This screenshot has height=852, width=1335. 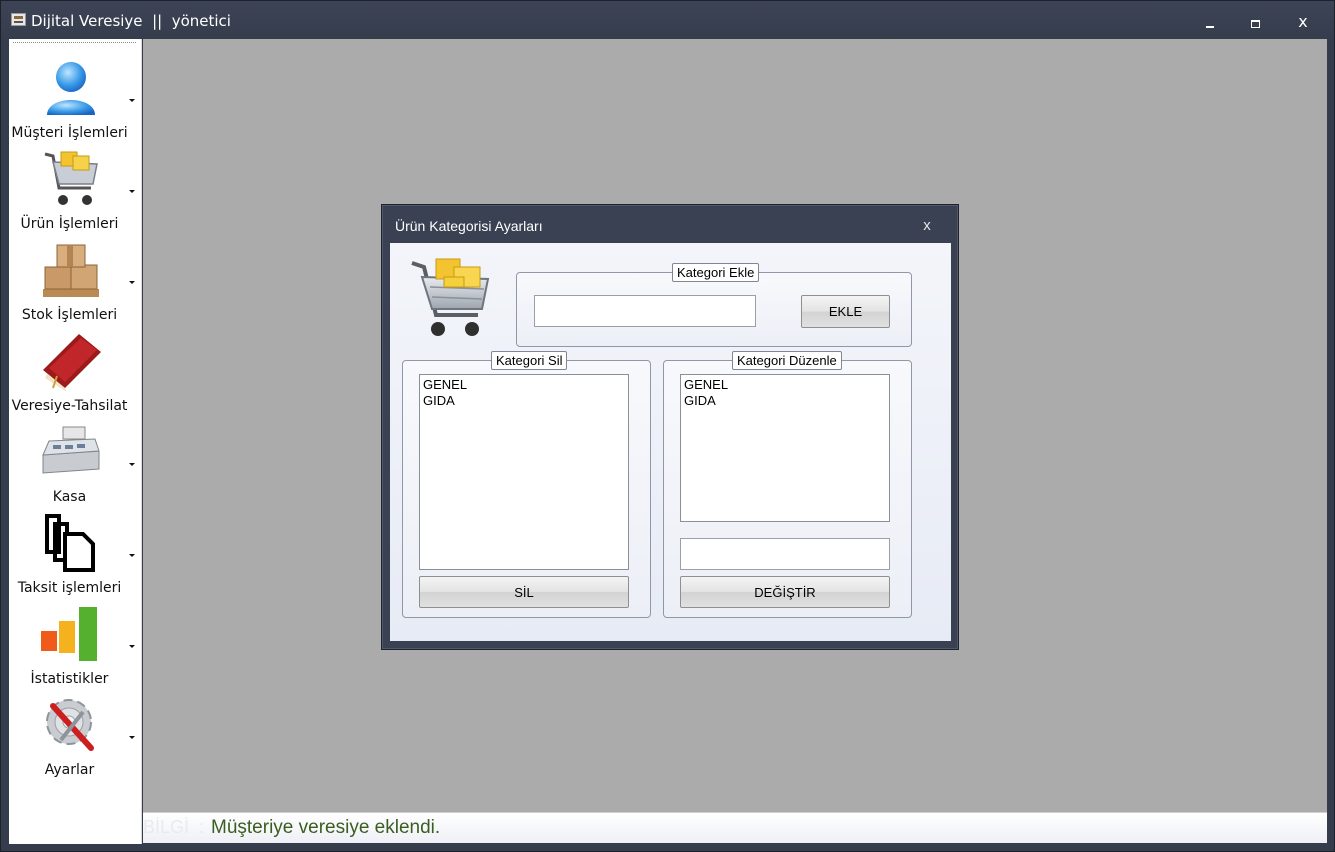 What do you see at coordinates (785, 592) in the screenshot?
I see `change-button: DEĞİŞTİR` at bounding box center [785, 592].